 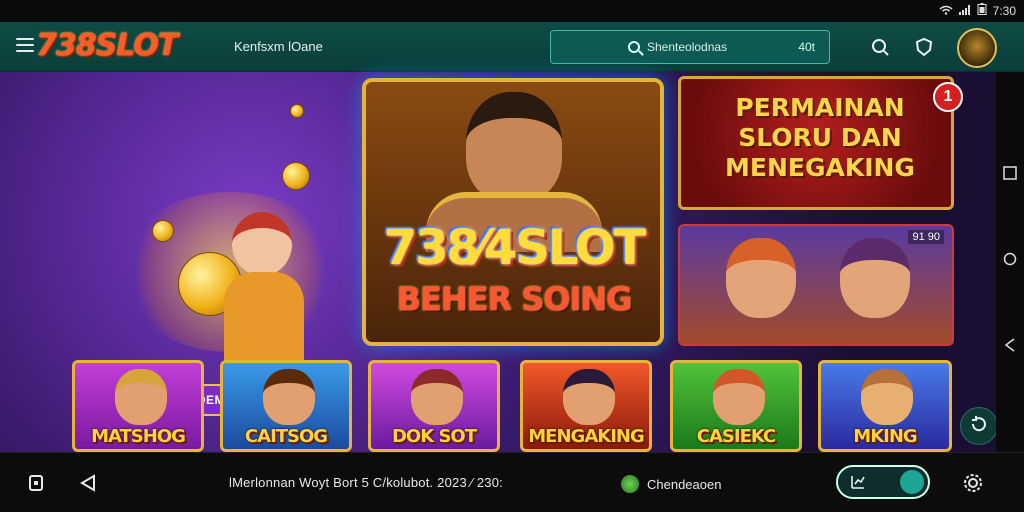 I want to click on game-tile-1: MATSHOG, so click(x=138, y=406).